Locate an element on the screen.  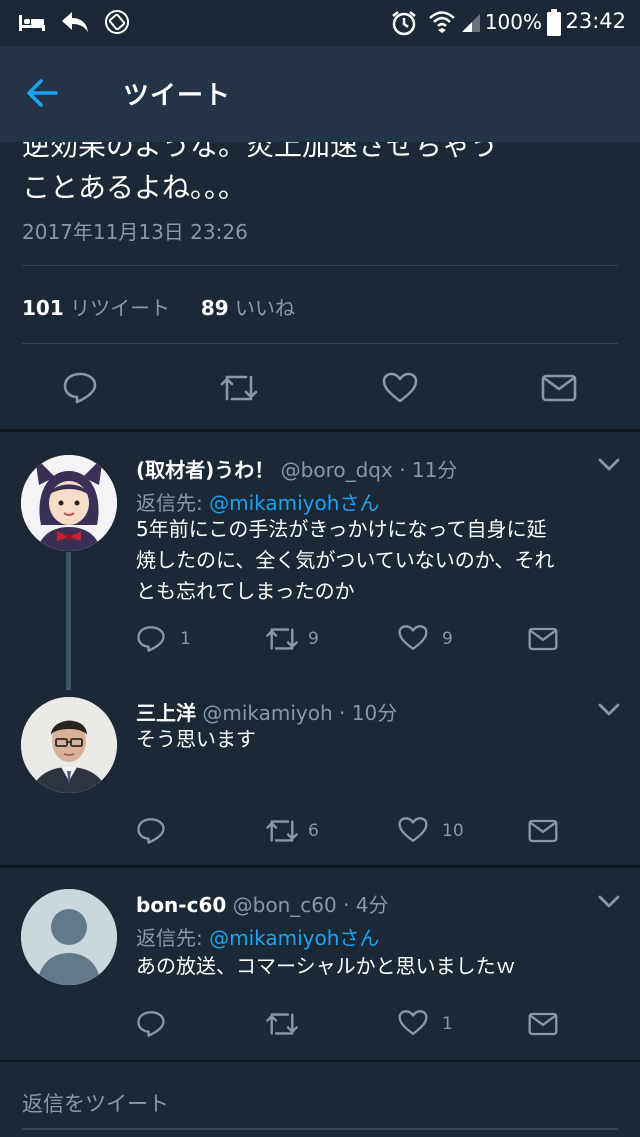
header-title: ツイート is located at coordinates (177, 96).